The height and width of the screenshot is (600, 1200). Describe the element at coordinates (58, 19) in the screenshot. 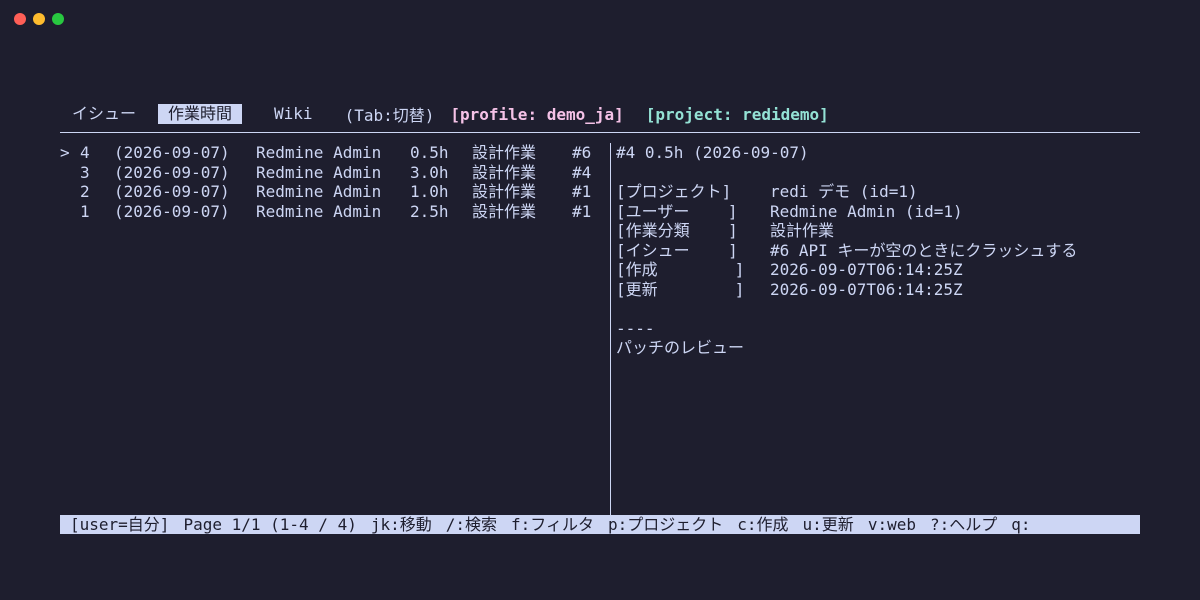

I see `maximize-window-button` at that location.